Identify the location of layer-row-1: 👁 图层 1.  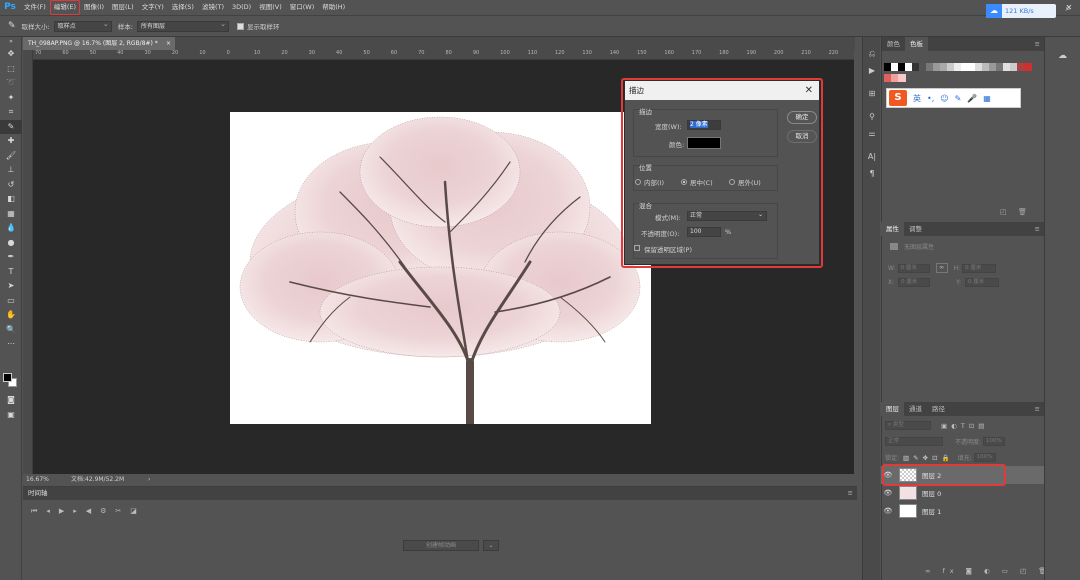
(962, 511).